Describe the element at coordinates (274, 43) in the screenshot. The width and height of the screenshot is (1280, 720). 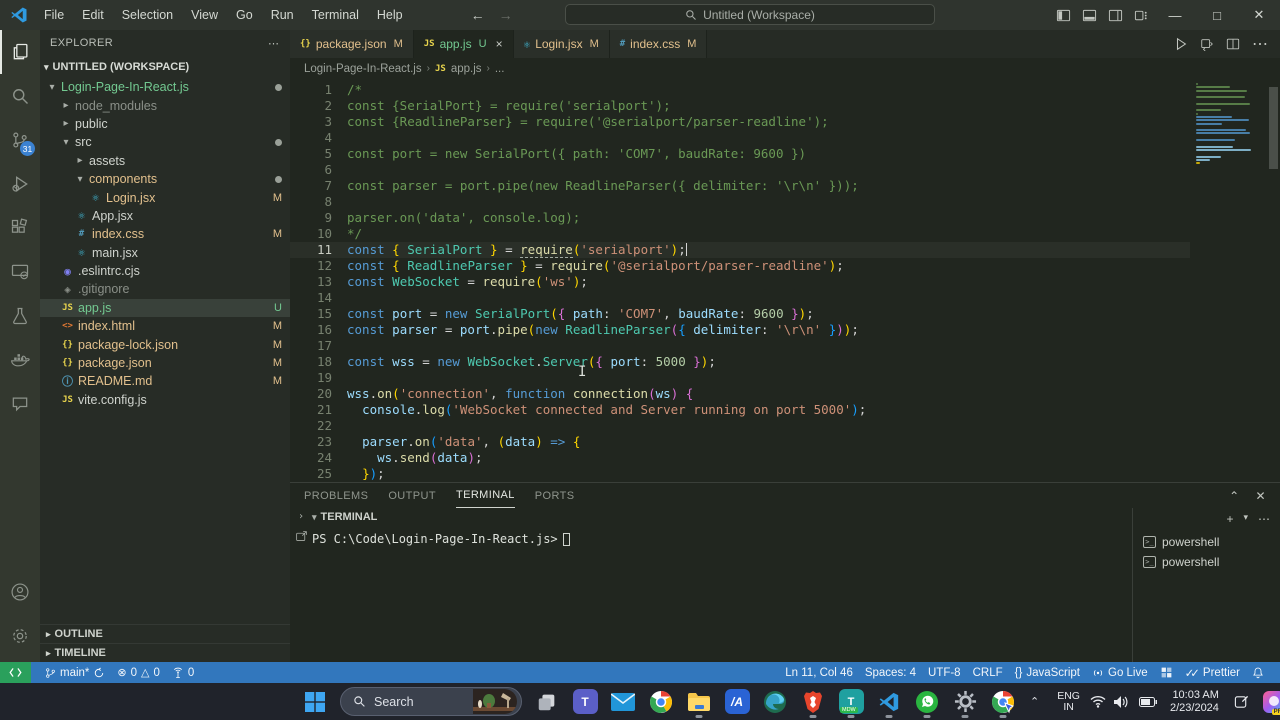
I see `explorer-more-actions-icon: ⋯` at that location.